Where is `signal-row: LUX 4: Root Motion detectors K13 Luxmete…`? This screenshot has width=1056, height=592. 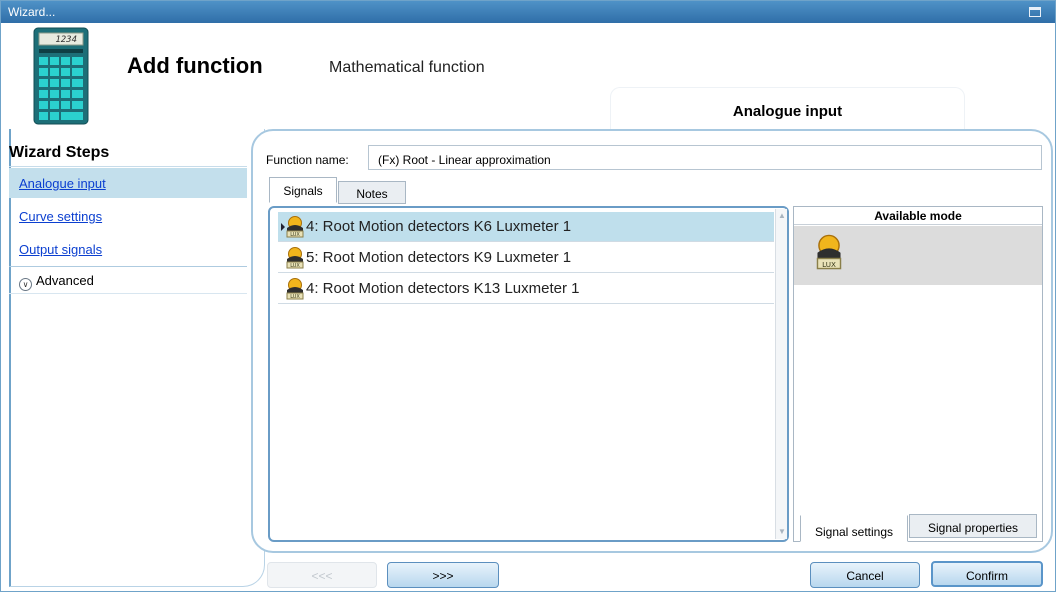
signal-row: LUX 4: Root Motion detectors K13 Luxmete… is located at coordinates (526, 289).